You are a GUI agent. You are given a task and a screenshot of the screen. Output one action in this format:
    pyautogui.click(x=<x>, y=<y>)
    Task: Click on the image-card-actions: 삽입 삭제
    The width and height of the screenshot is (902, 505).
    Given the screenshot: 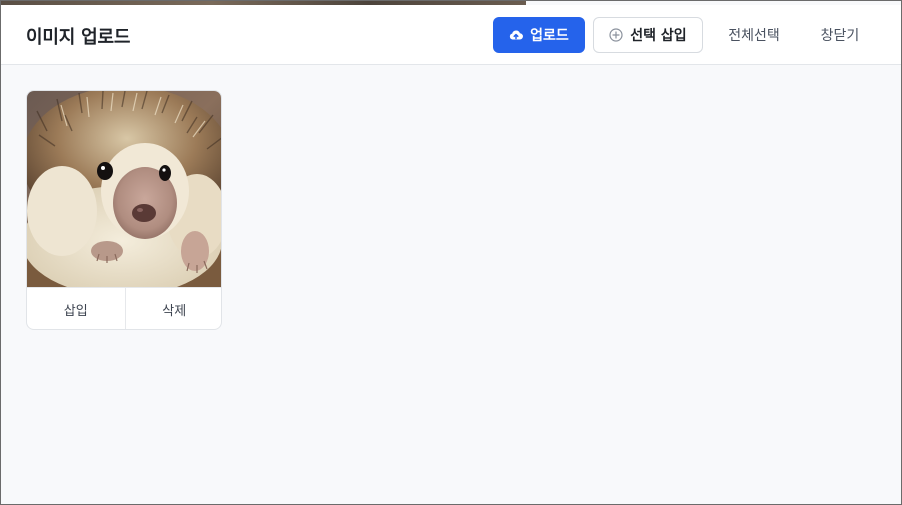 What is the action you would take?
    pyautogui.click(x=124, y=308)
    